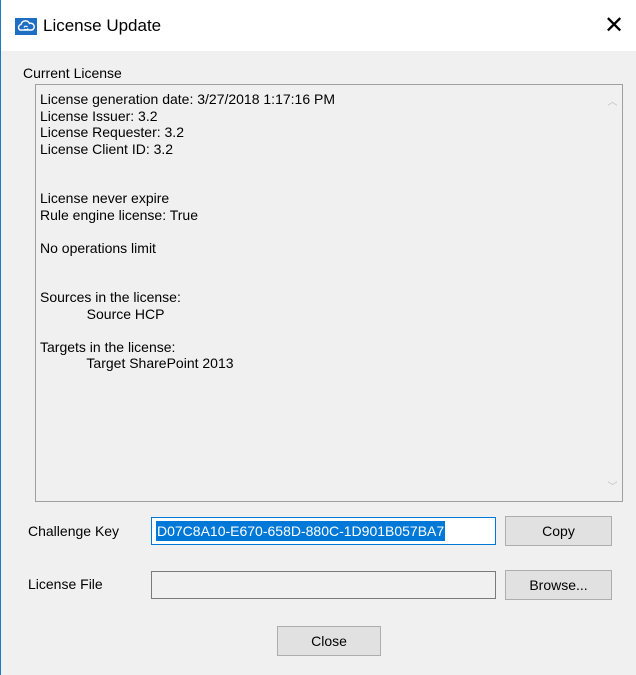 The width and height of the screenshot is (636, 675). I want to click on challenge-key-field: D07C8A10-E670-658D-880C-1D901B057BA7, so click(323, 531).